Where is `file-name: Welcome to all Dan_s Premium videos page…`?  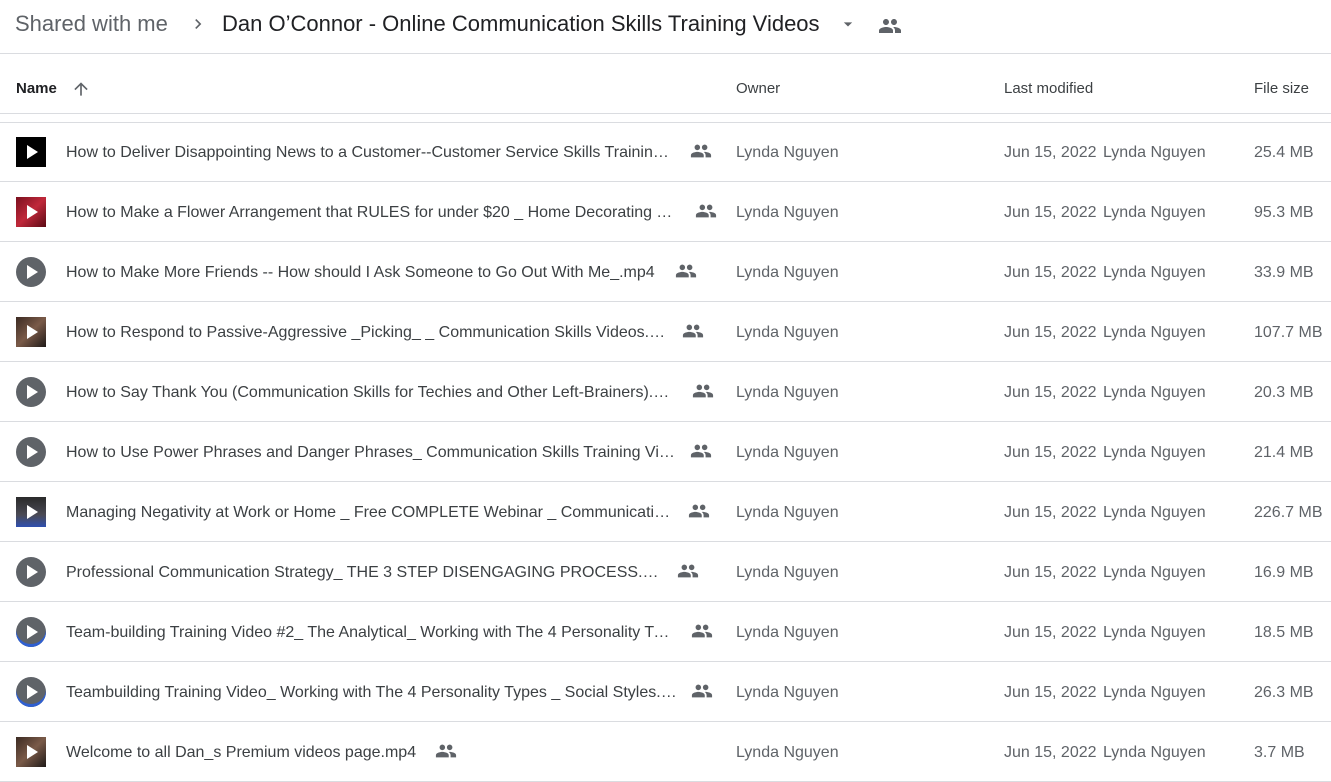 file-name: Welcome to all Dan_s Premium videos page… is located at coordinates (243, 753).